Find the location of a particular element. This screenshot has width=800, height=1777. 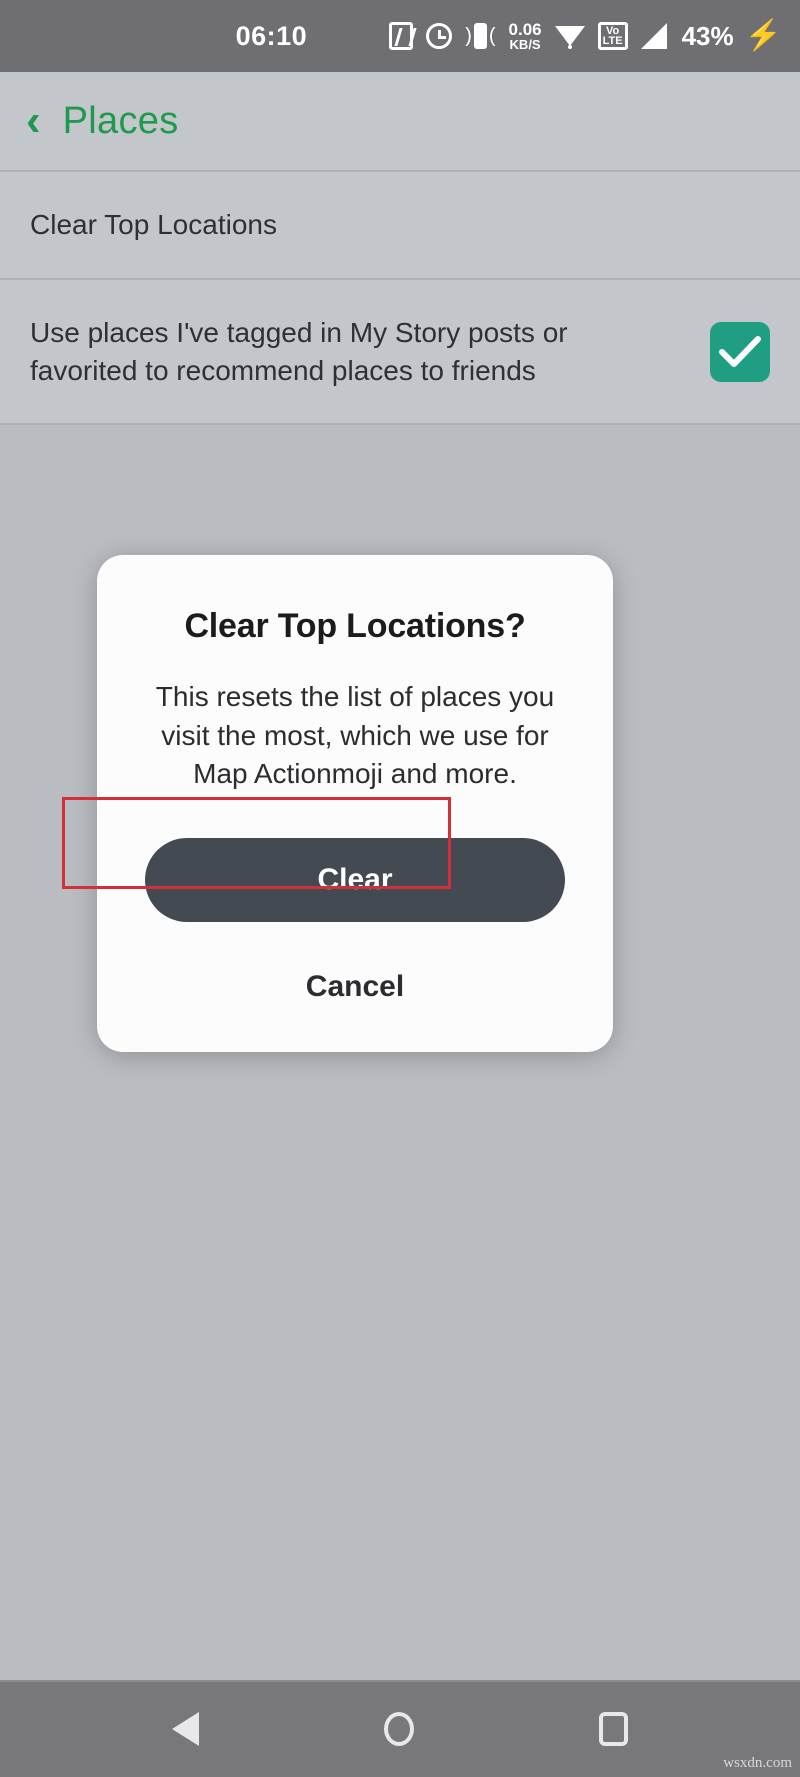

clear-button-wrapper: Clear is located at coordinates (355, 880).